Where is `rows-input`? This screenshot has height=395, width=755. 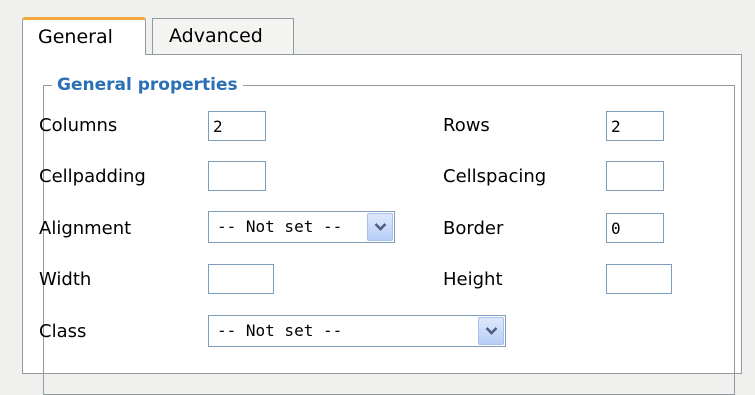 rows-input is located at coordinates (635, 126).